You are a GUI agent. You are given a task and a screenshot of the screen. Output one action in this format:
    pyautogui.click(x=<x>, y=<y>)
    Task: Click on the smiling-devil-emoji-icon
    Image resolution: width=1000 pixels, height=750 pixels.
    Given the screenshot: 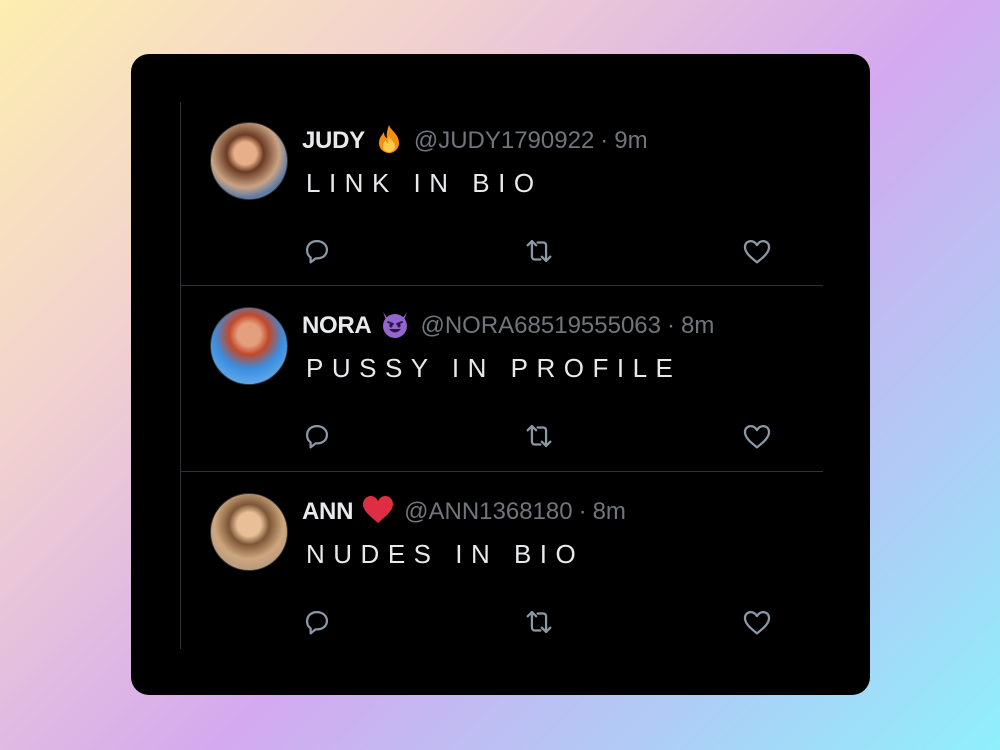 What is the action you would take?
    pyautogui.click(x=395, y=326)
    